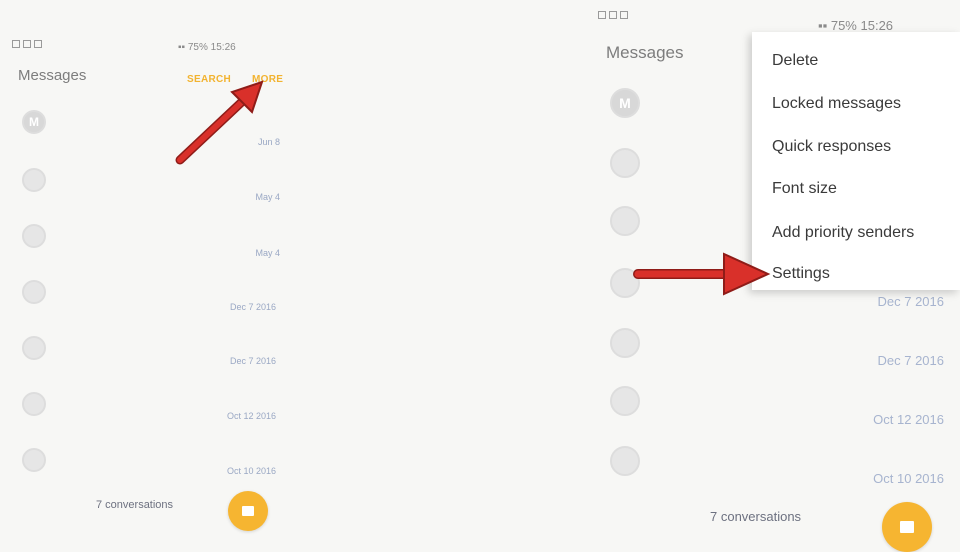 The height and width of the screenshot is (552, 960). I want to click on menu-item-settings: Settings, so click(801, 274).